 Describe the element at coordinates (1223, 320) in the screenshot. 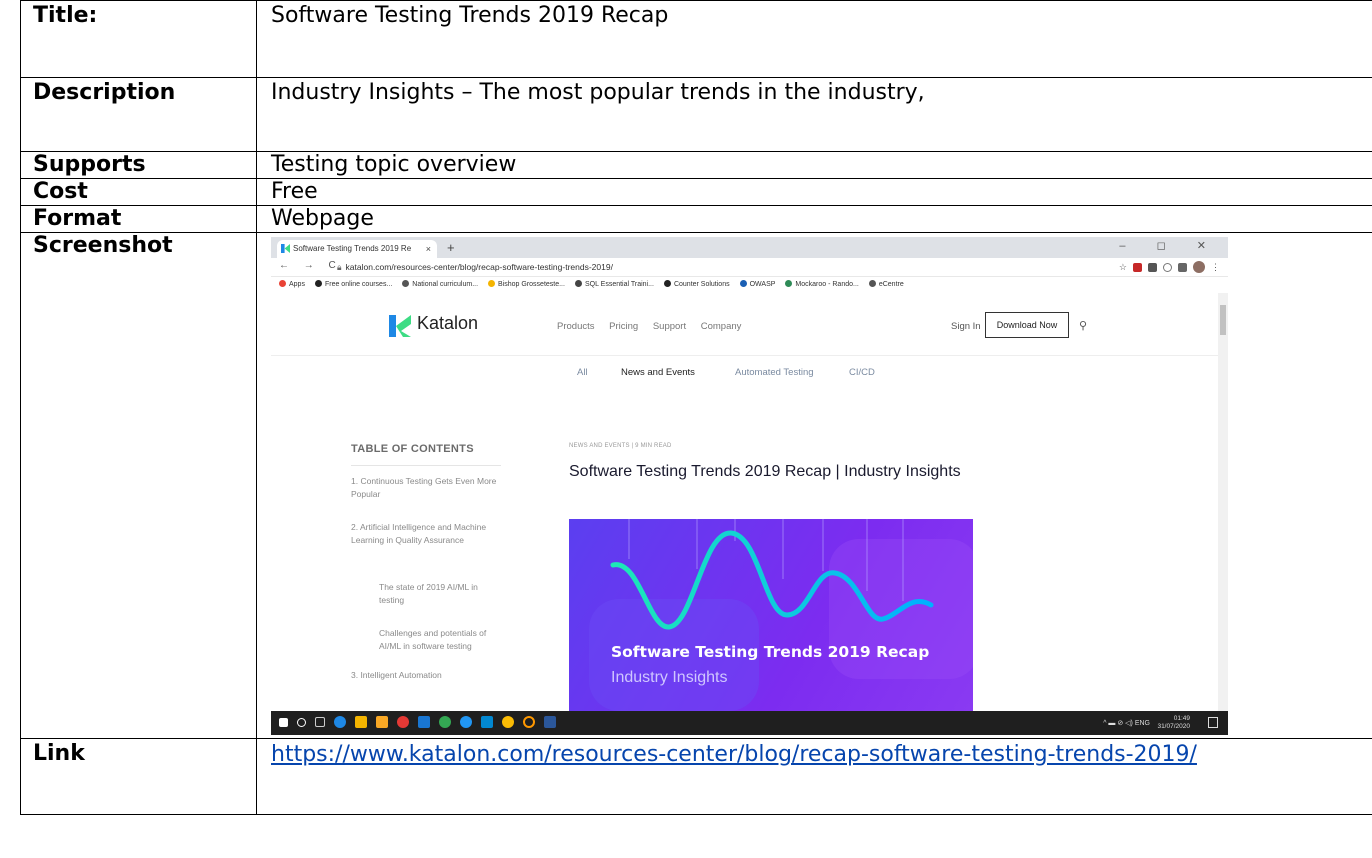

I see `scrollbar-thumb` at that location.